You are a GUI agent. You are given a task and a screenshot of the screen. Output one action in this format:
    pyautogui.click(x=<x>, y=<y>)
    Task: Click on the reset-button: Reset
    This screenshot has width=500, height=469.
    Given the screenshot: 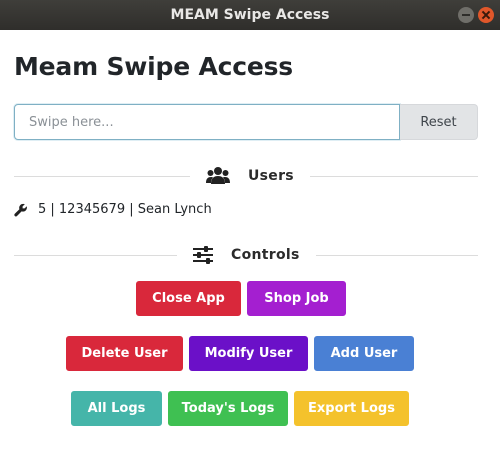 What is the action you would take?
    pyautogui.click(x=439, y=122)
    